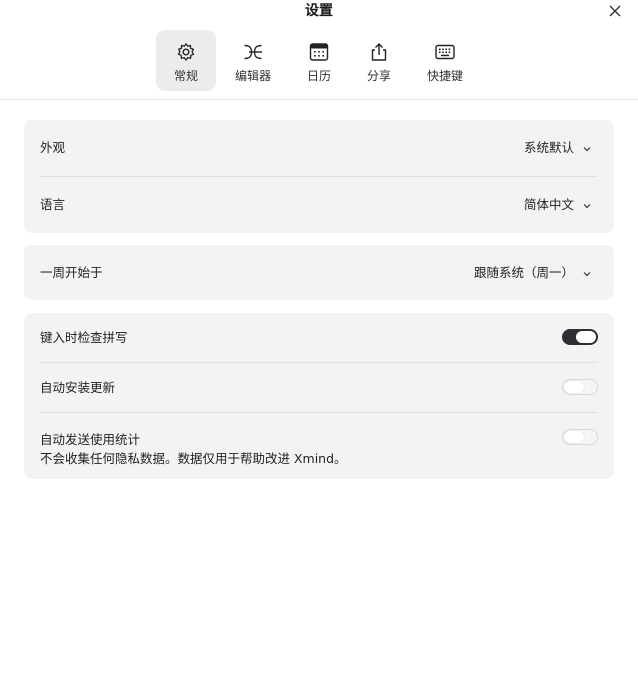  Describe the element at coordinates (186, 52) in the screenshot. I see `gear-icon` at that location.